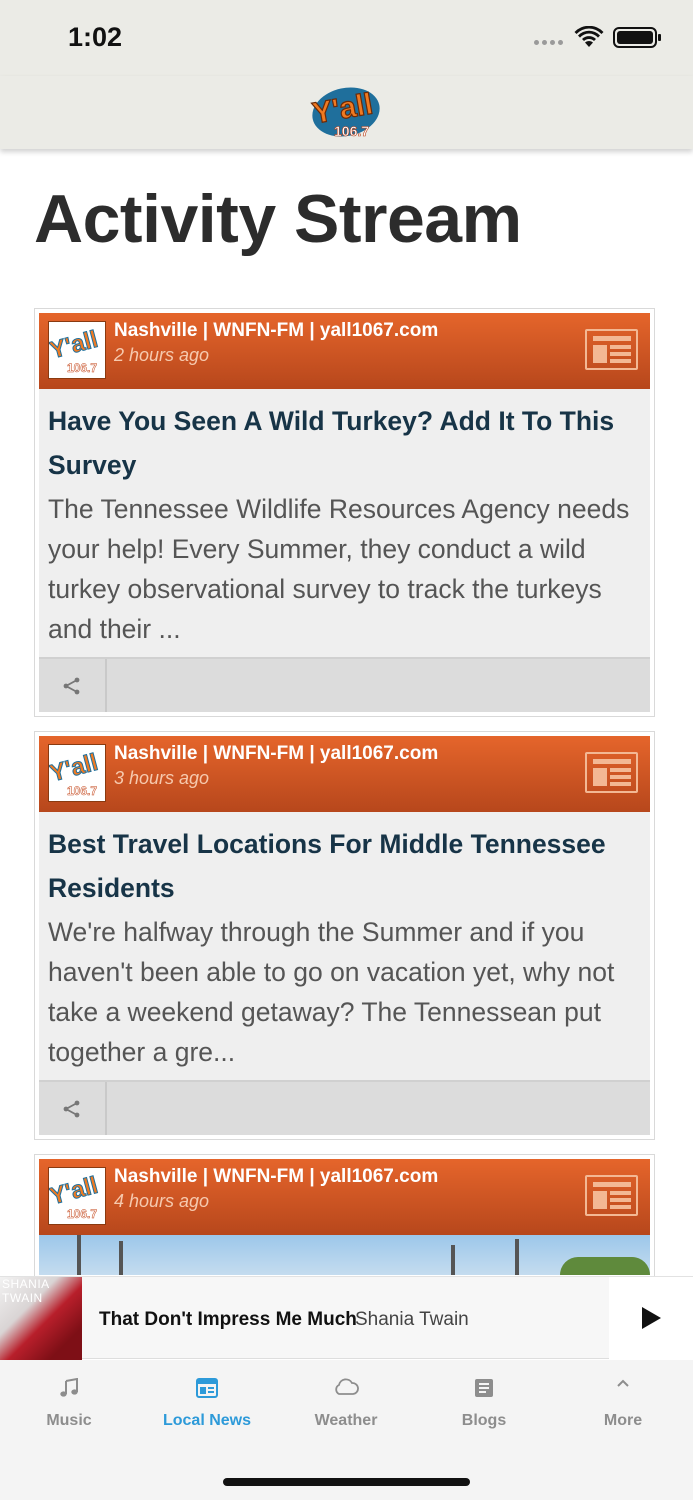 This screenshot has height=1500, width=693. Describe the element at coordinates (207, 1420) in the screenshot. I see `tab-label: Local News` at that location.